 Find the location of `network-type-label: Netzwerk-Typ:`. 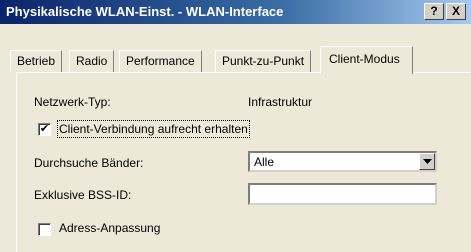

network-type-label: Netzwerk-Typ: is located at coordinates (72, 102).